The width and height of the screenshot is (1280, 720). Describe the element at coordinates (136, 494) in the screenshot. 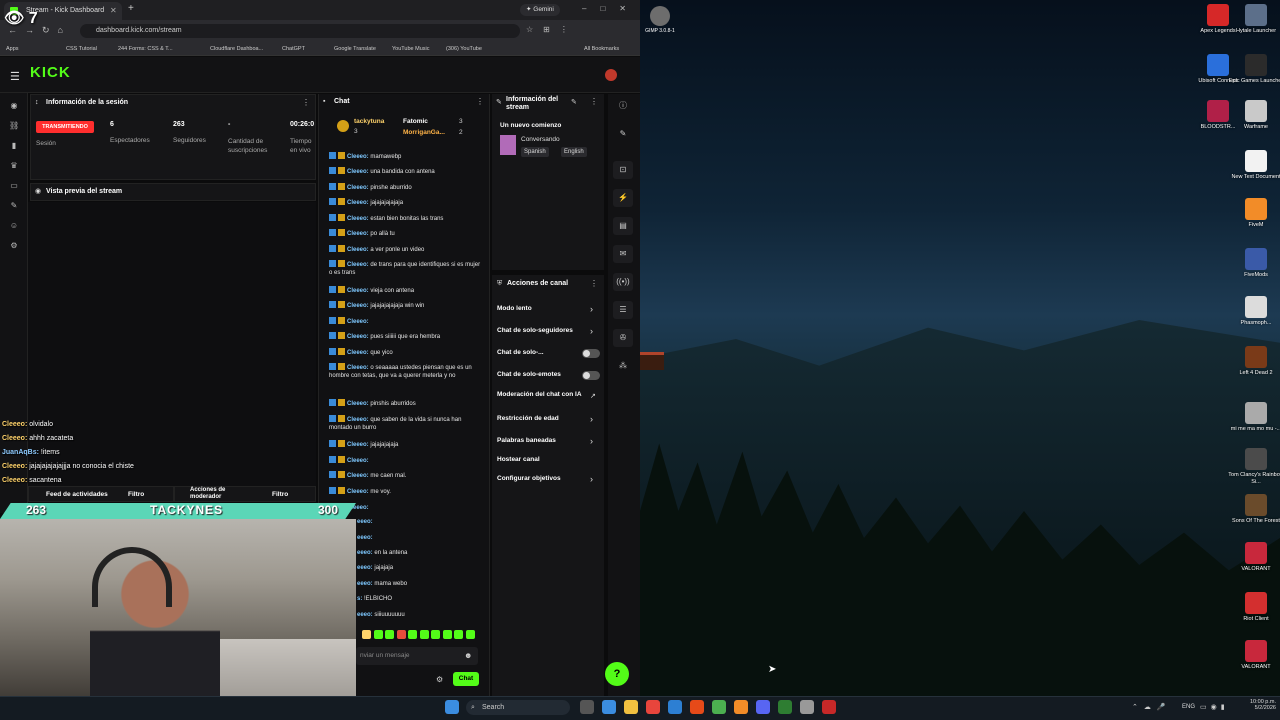

I see `activity-filter: Filtro` at that location.